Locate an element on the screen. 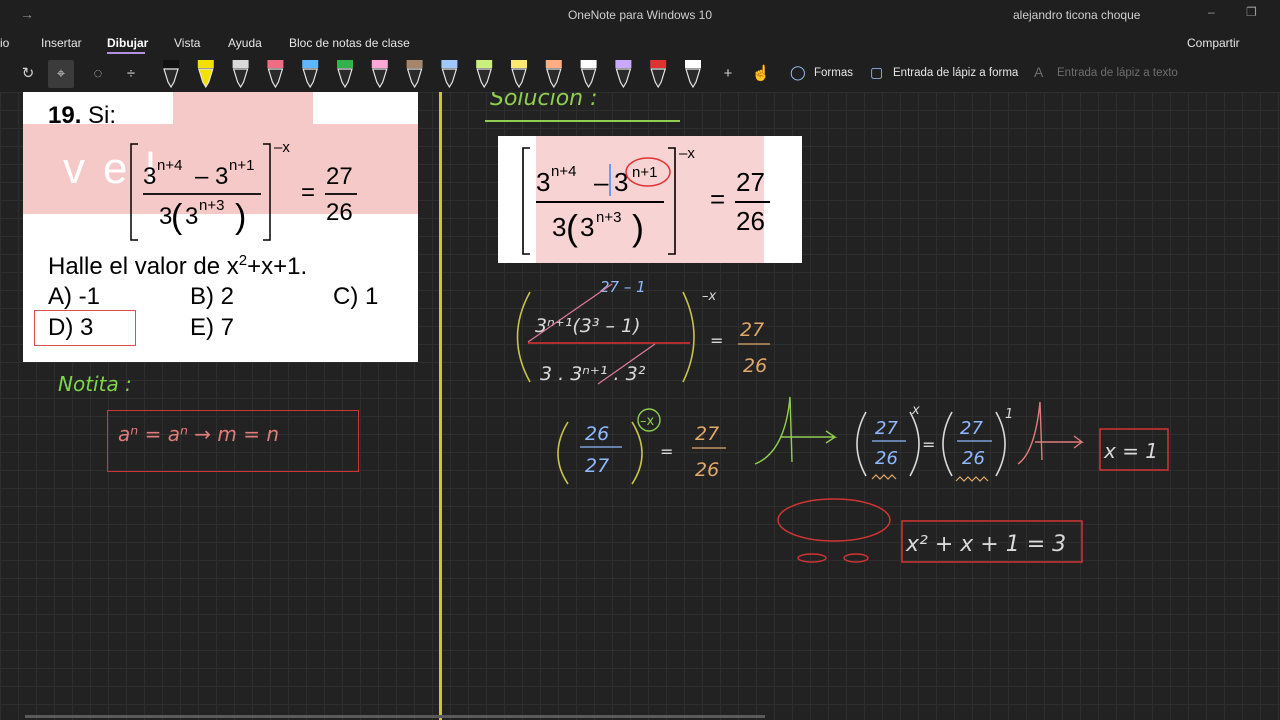  step3-b-den: 26 is located at coordinates (973, 458).